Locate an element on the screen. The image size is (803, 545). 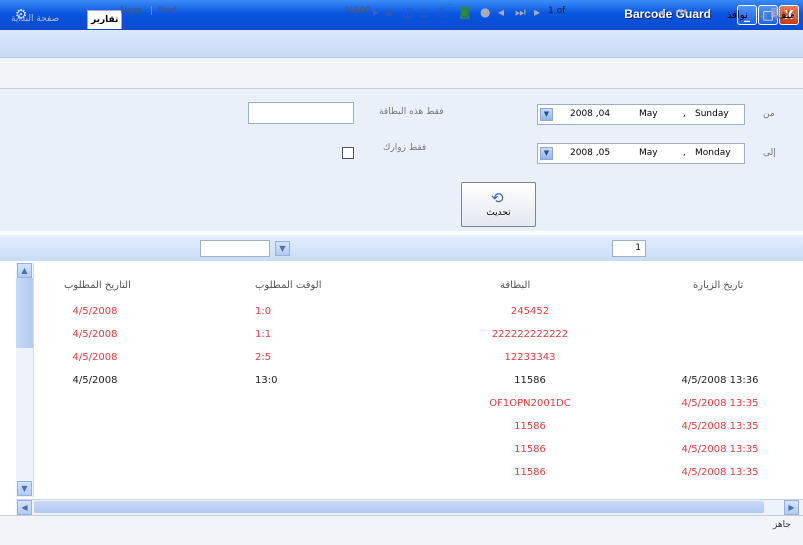
page-number-input: 1 is located at coordinates (629, 248).